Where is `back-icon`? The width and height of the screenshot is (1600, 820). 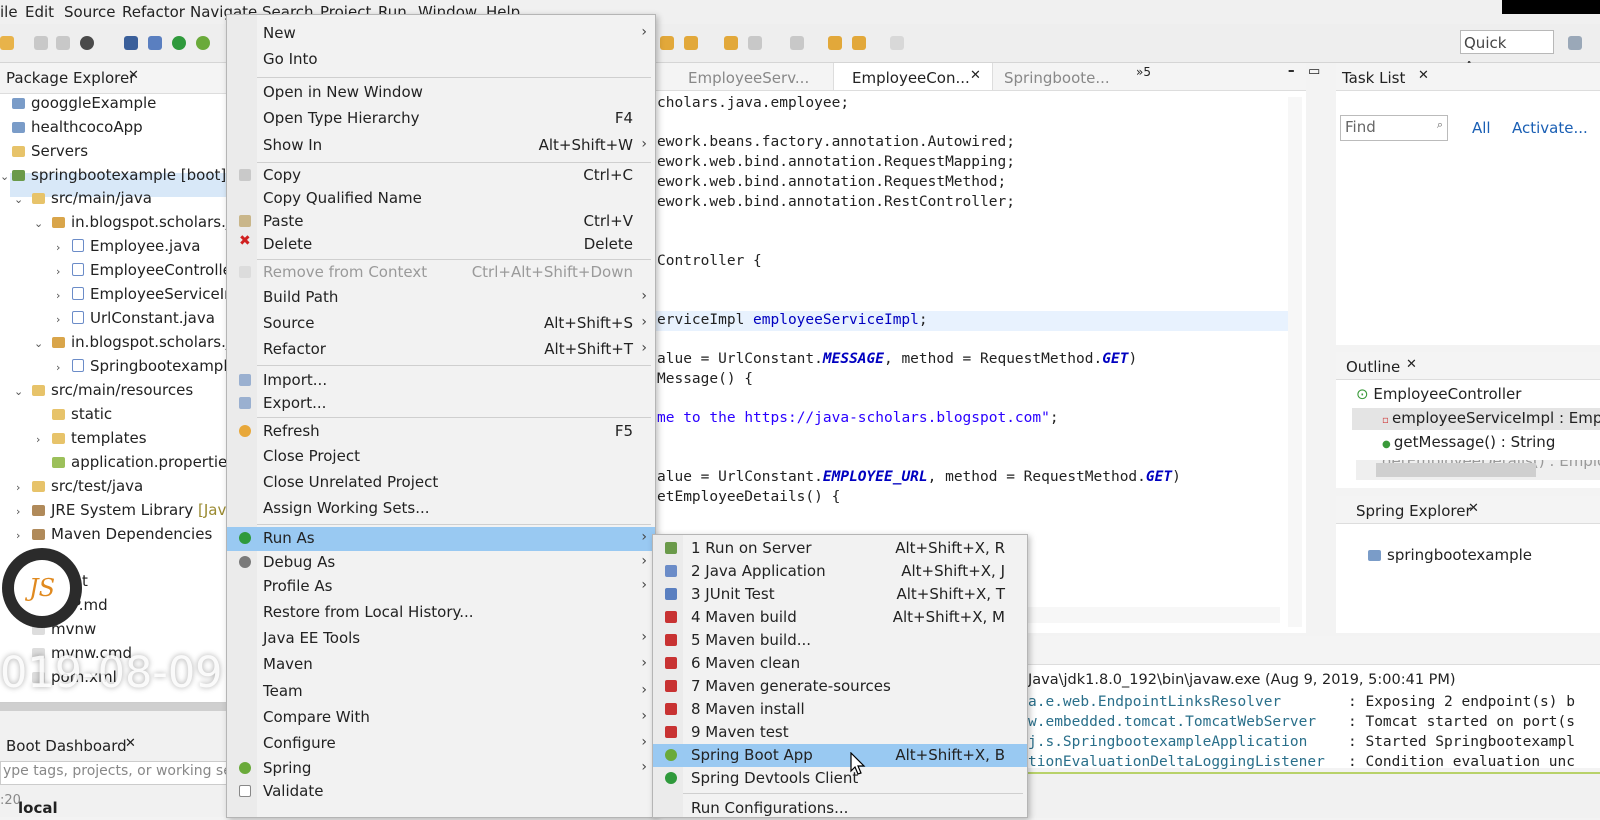 back-icon is located at coordinates (859, 43).